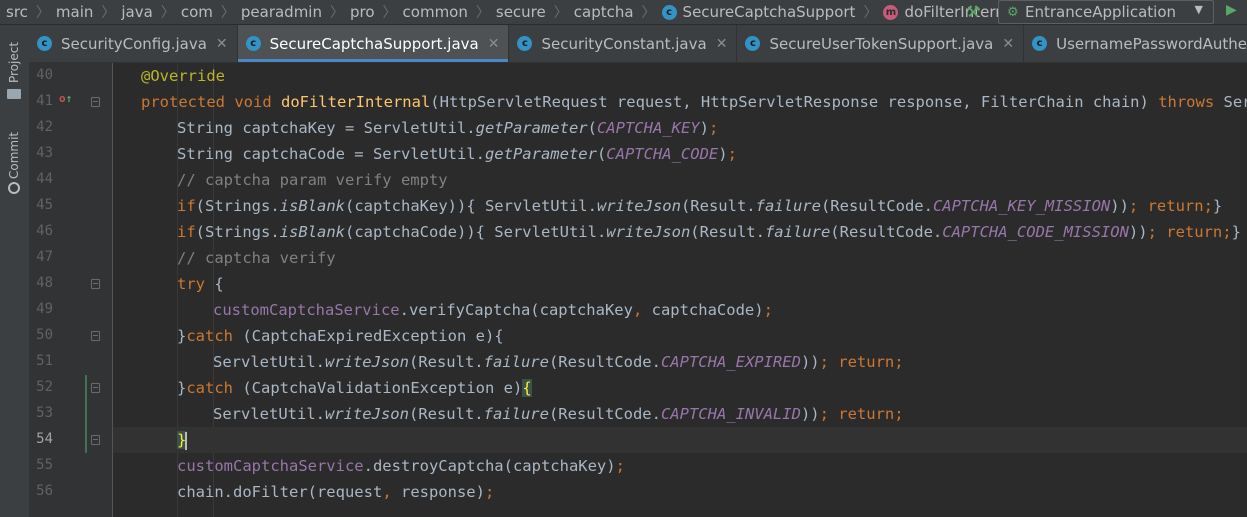 The height and width of the screenshot is (517, 1247). What do you see at coordinates (70, 388) in the screenshot?
I see `gutter-line: 52` at bounding box center [70, 388].